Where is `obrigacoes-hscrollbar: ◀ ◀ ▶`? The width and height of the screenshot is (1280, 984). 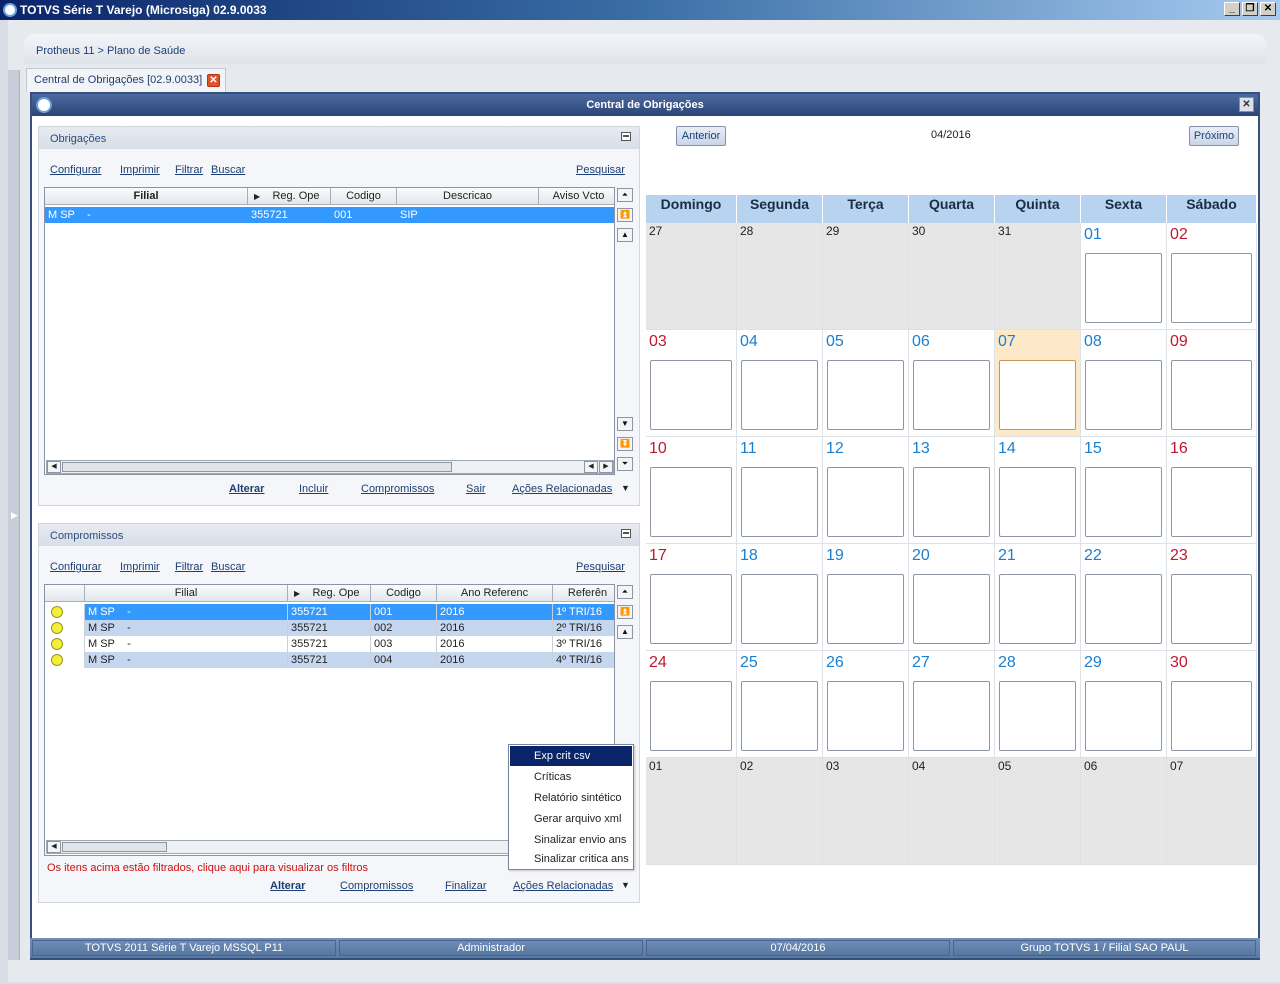
obrigacoes-hscrollbar: ◀ ◀ ▶ is located at coordinates (330, 467).